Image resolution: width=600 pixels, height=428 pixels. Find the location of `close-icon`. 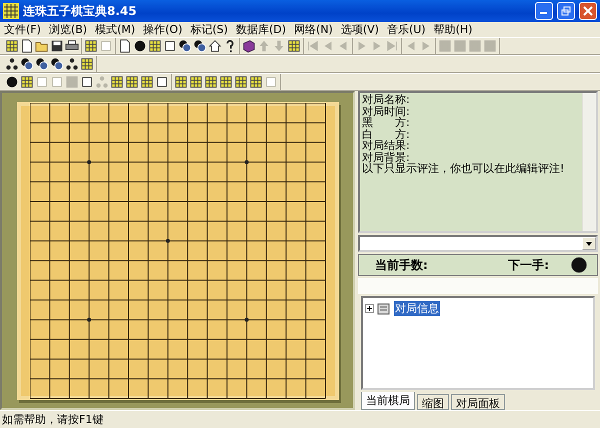

close-icon is located at coordinates (588, 11).